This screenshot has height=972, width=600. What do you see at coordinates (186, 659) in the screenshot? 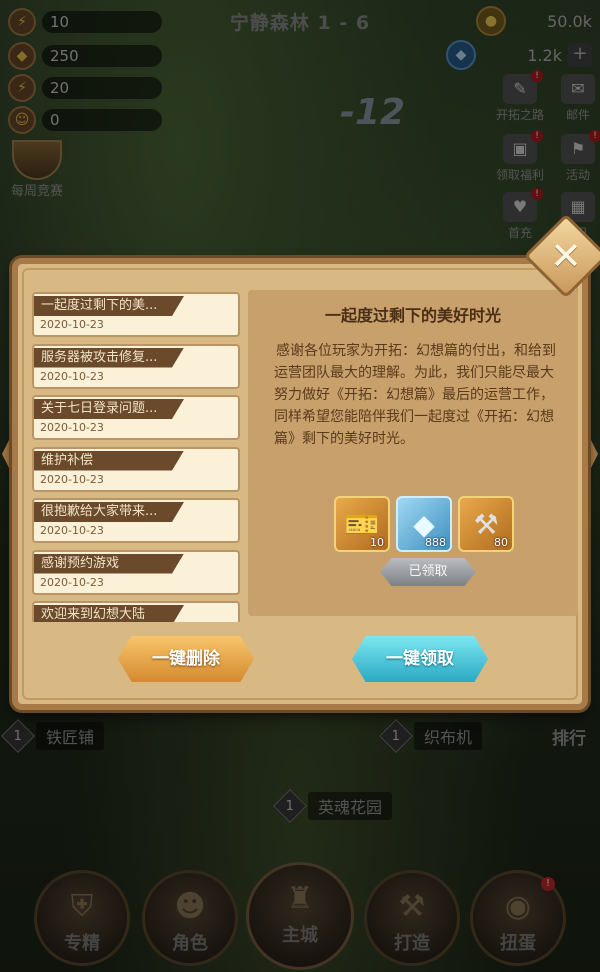
I see `delete-all-button: 一键删除` at bounding box center [186, 659].